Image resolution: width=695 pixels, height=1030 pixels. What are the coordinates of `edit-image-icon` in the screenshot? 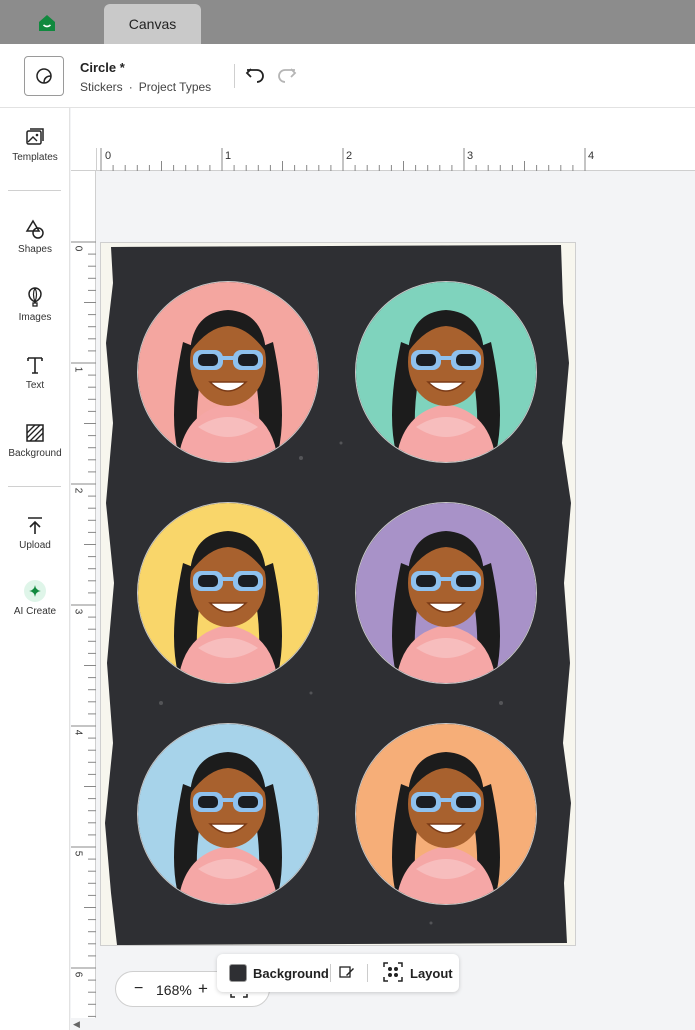 It's located at (347, 972).